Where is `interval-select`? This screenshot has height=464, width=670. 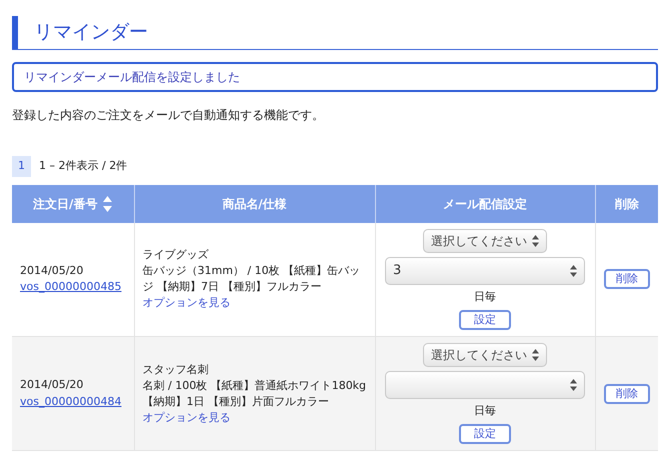 interval-select is located at coordinates (485, 385).